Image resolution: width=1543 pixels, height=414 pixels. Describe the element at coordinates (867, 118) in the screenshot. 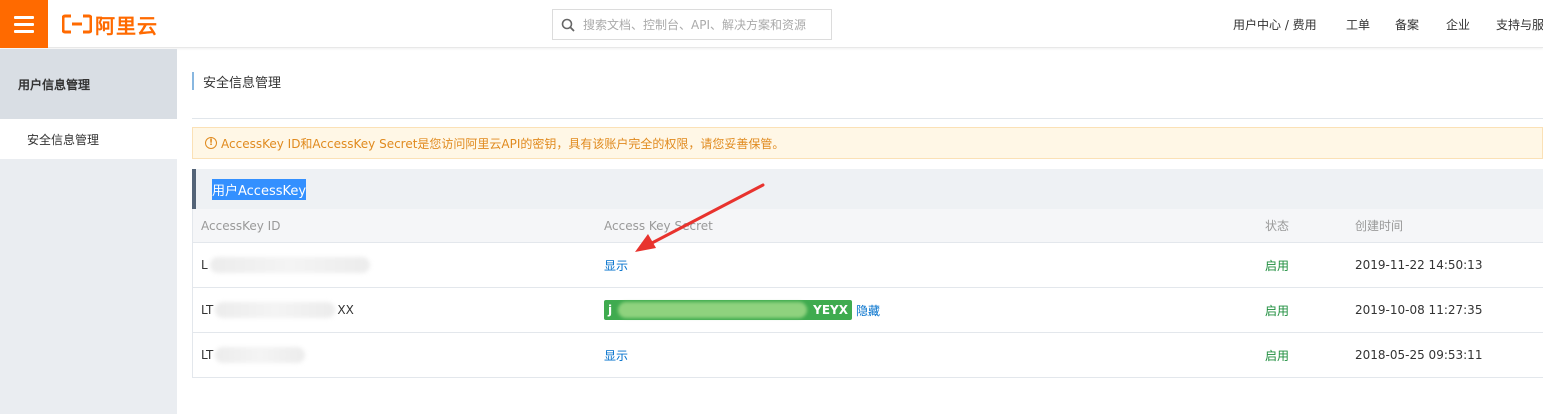

I see `title-divider` at that location.